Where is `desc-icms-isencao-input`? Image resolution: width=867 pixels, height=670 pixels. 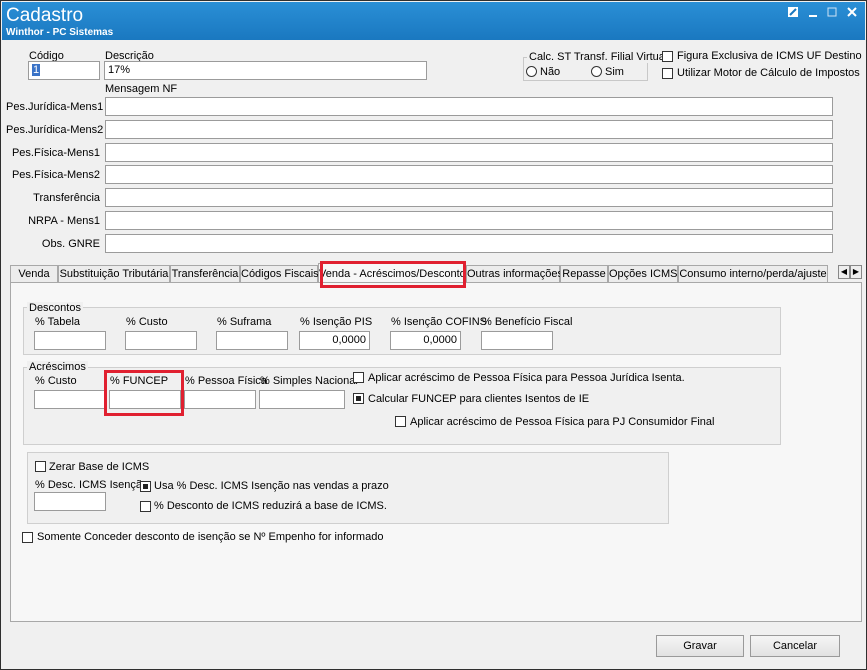 desc-icms-isencao-input is located at coordinates (70, 501).